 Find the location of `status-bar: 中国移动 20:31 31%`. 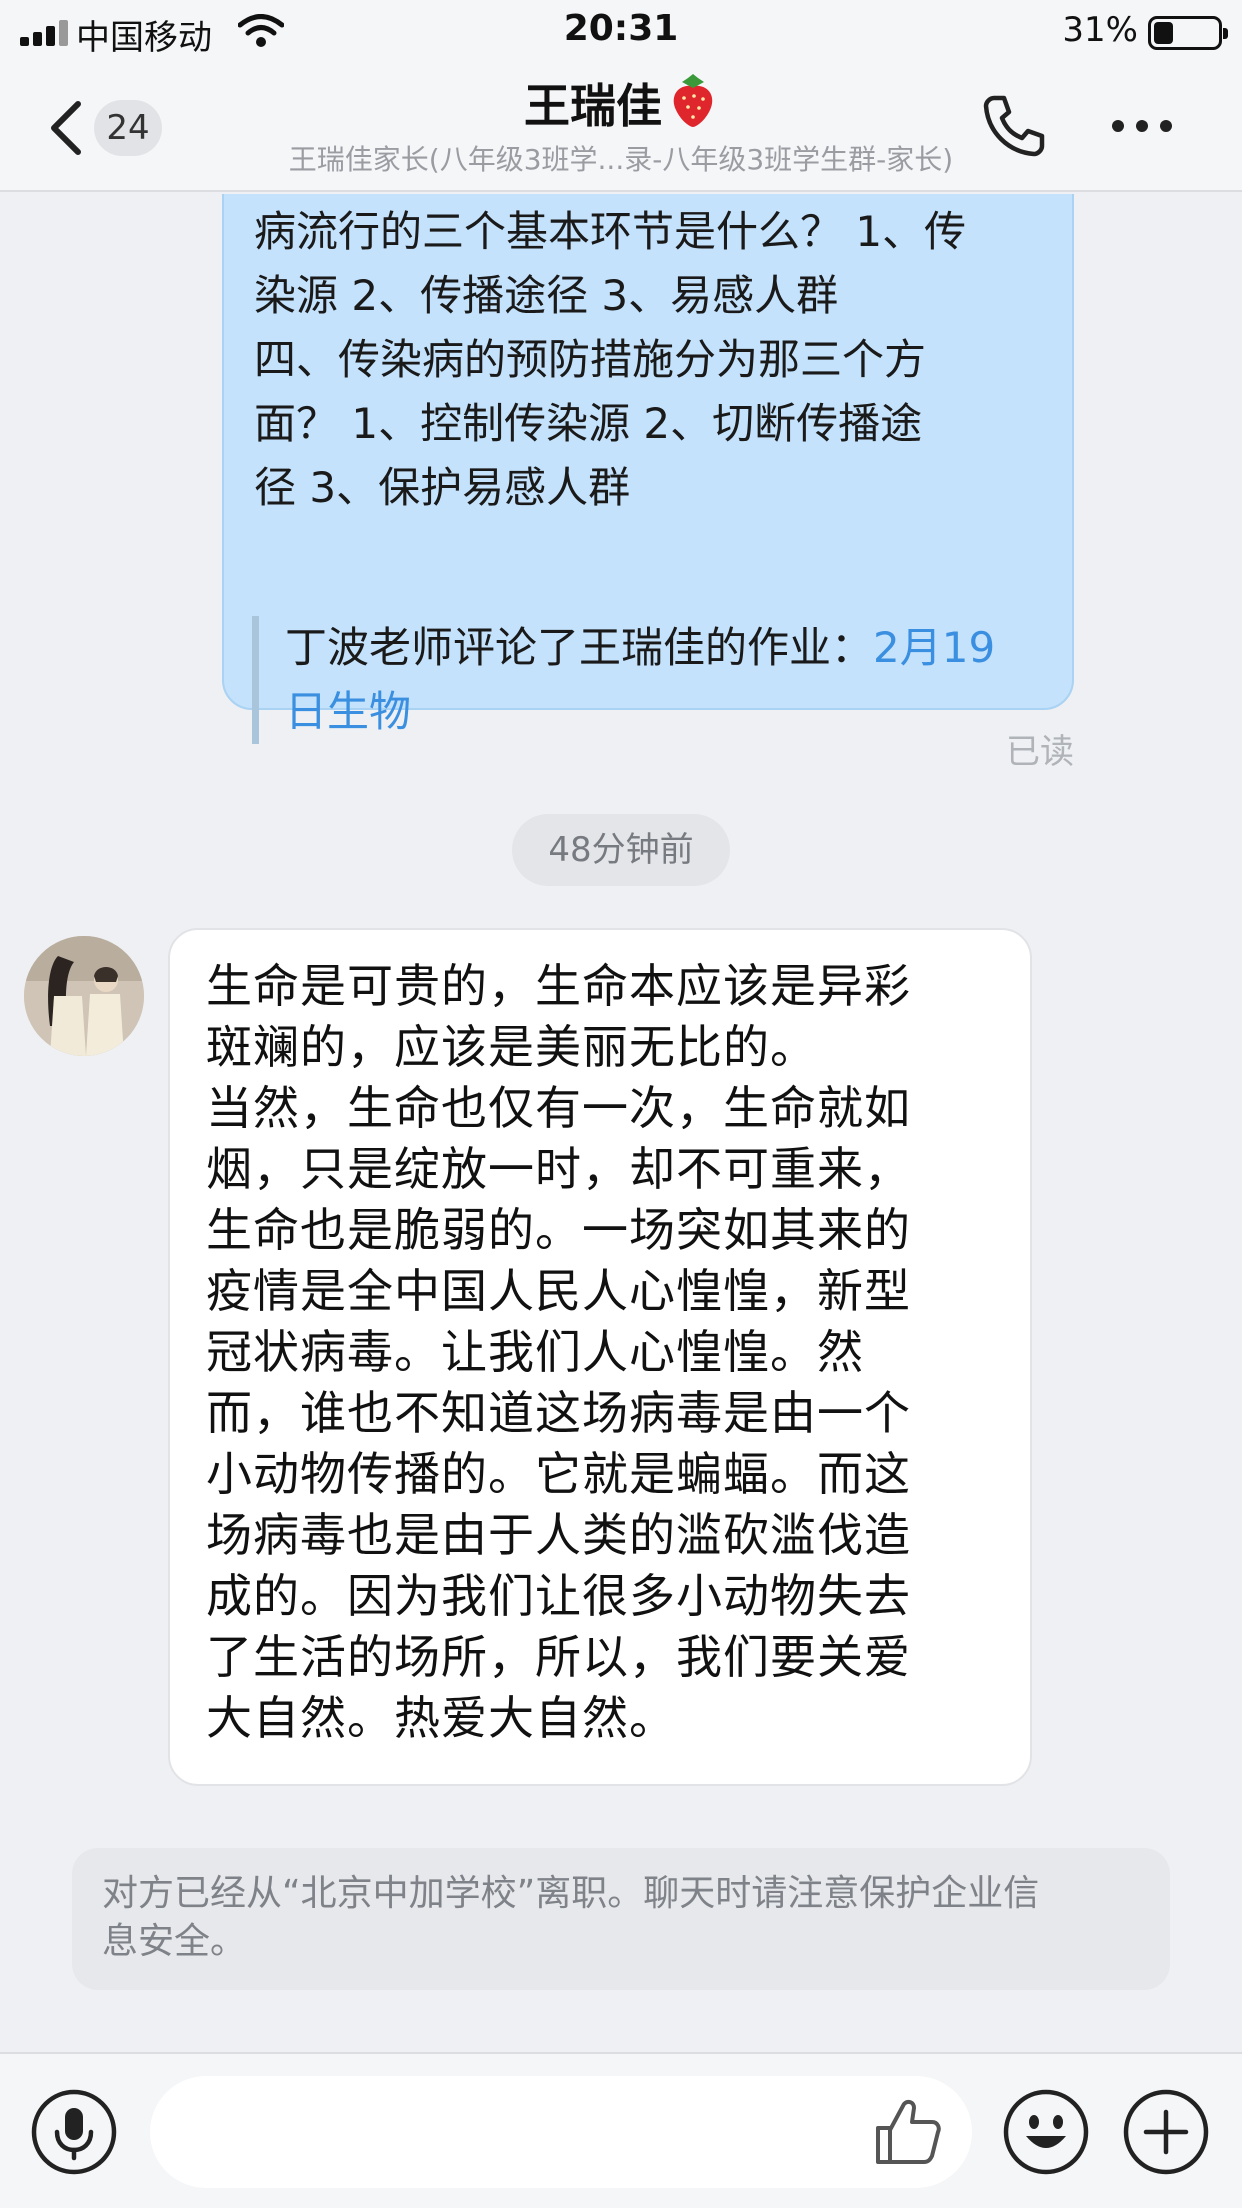

status-bar: 中国移动 20:31 31% is located at coordinates (621, 31).